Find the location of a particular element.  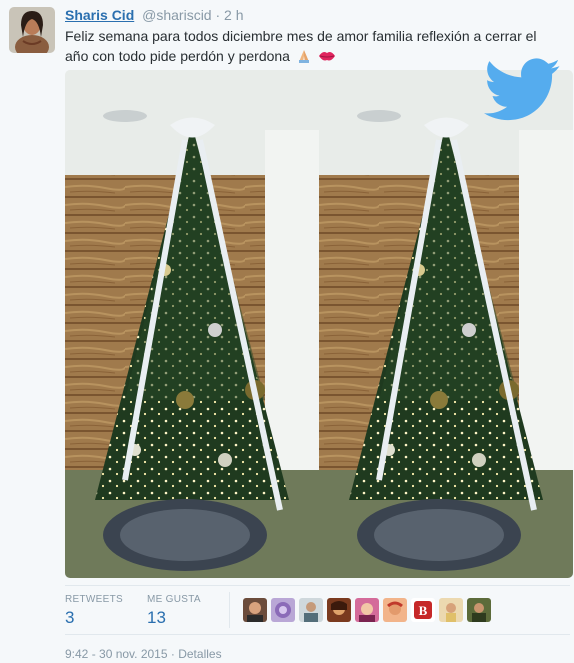

tweet-stats: RETWEETS 3 ME GUSTA 13 B is located at coordinates (317, 610).